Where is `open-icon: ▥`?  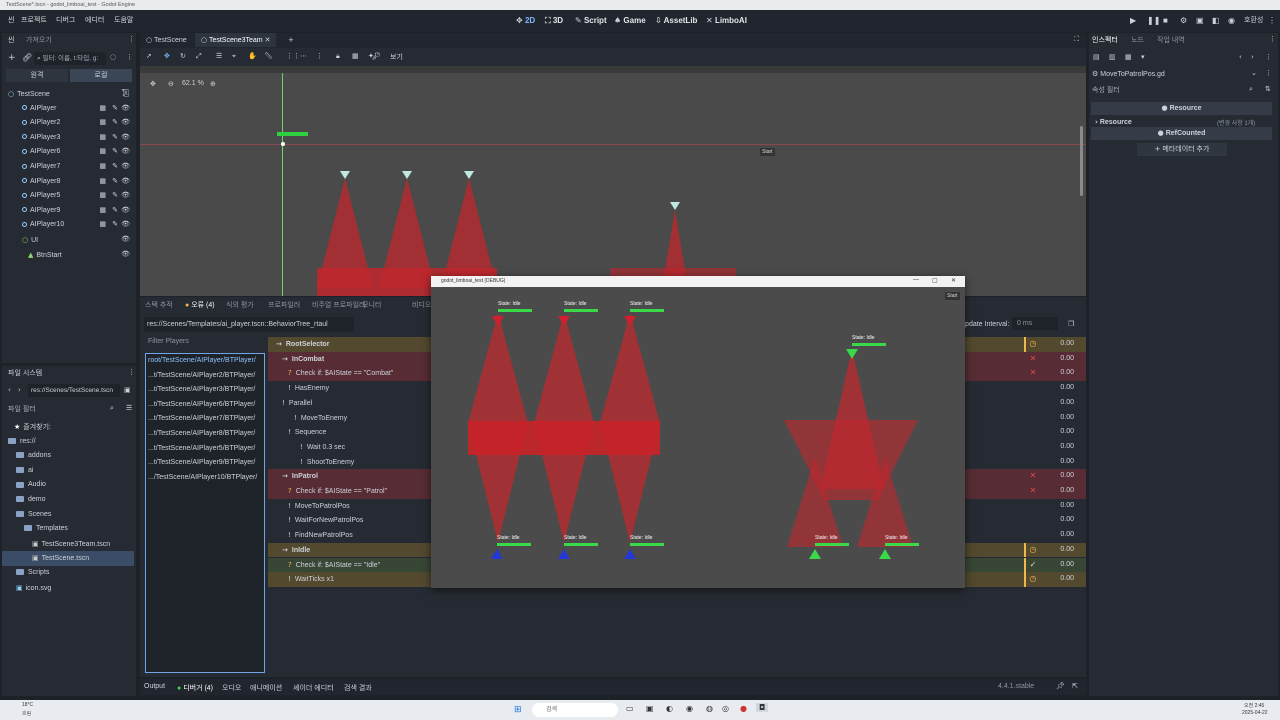 open-icon: ▥ is located at coordinates (1112, 57).